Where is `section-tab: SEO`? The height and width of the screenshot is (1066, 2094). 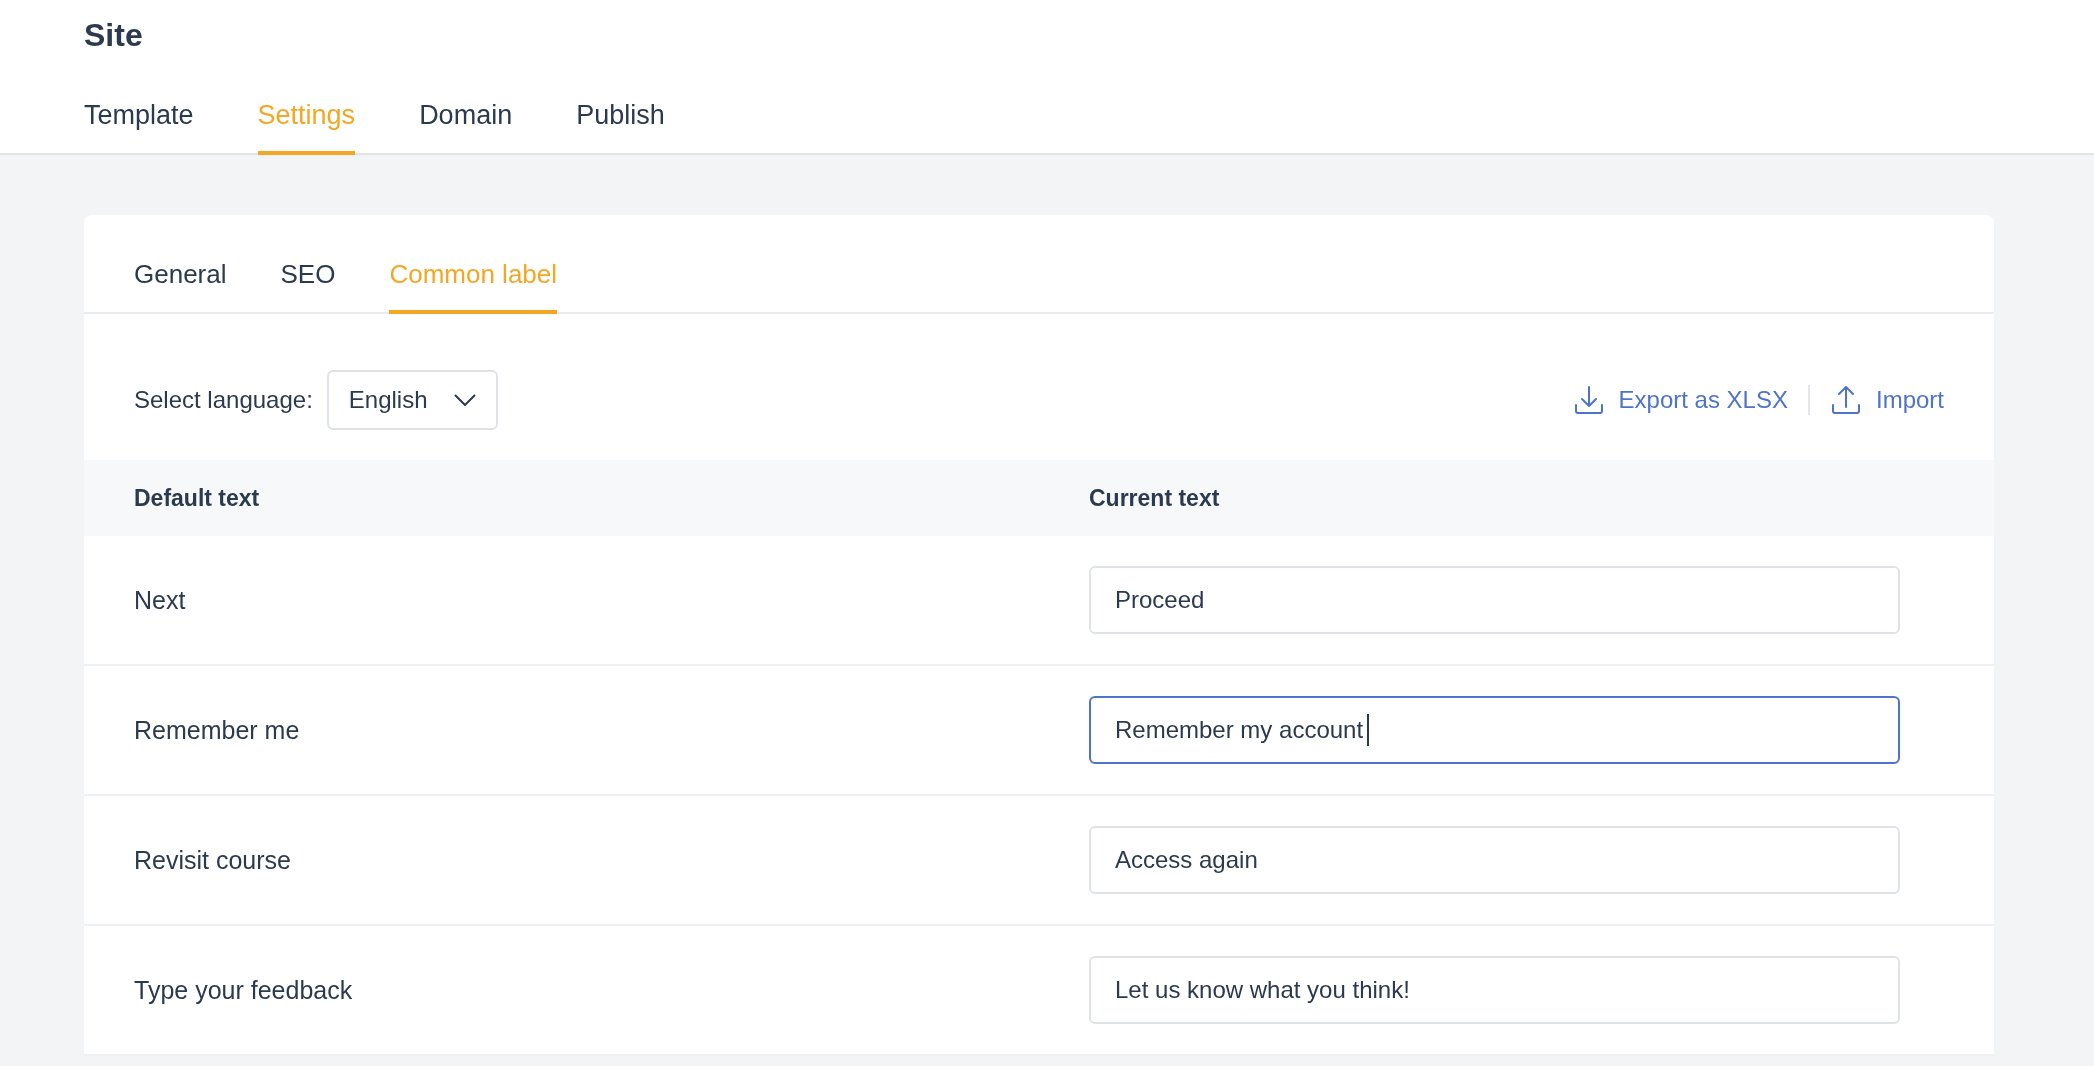 section-tab: SEO is located at coordinates (308, 264).